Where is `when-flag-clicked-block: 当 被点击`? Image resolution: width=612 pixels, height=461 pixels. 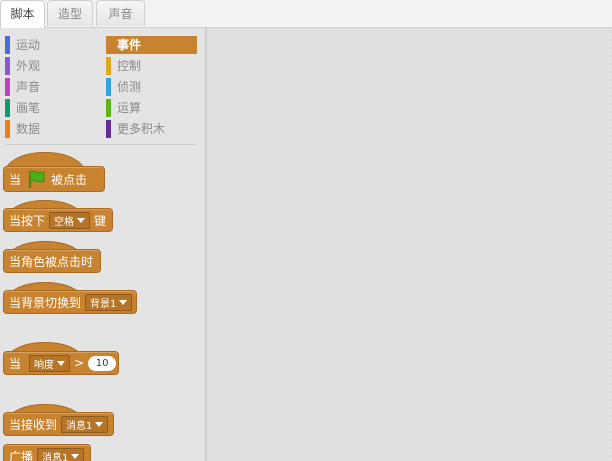
when-flag-clicked-block: 当 被点击 is located at coordinates (54, 179).